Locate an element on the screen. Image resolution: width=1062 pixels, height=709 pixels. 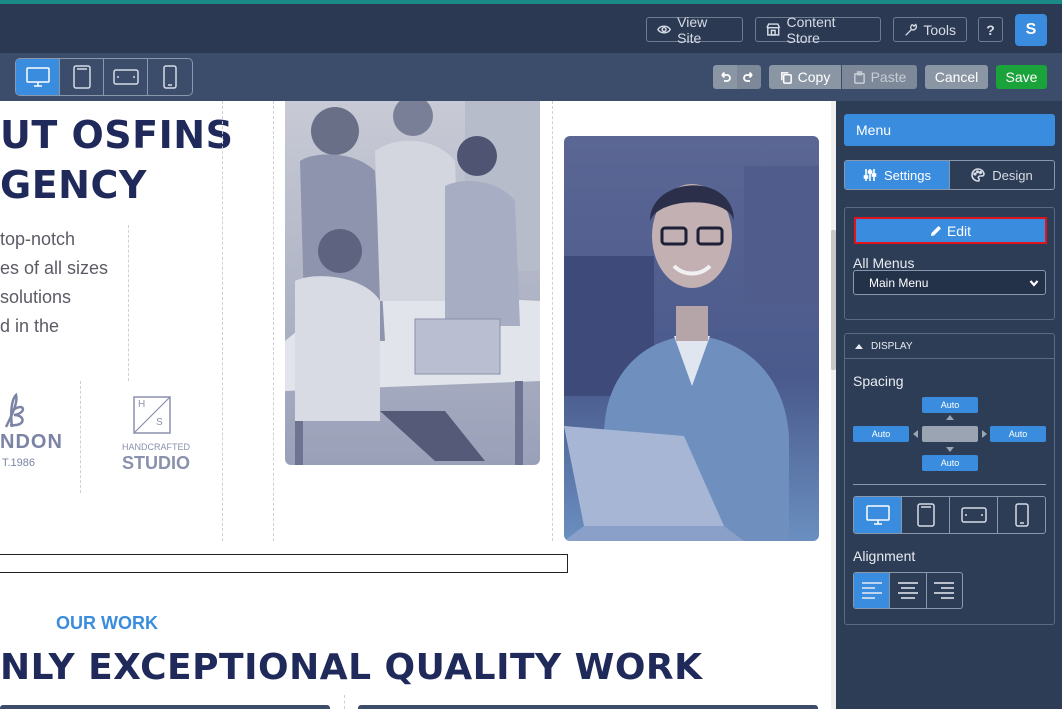
edit-menu-button: Edit is located at coordinates (950, 230).